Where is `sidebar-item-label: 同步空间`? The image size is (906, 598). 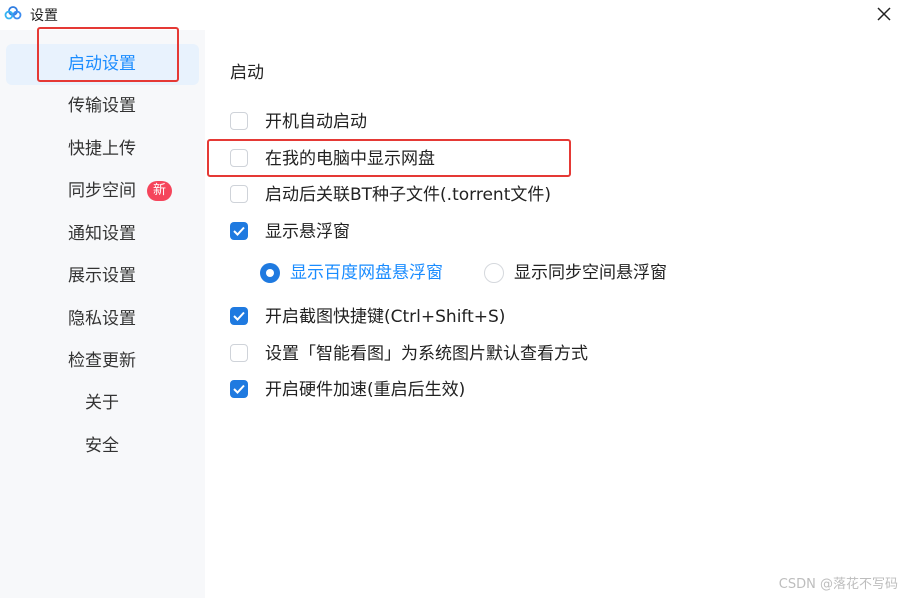 sidebar-item-label: 同步空间 is located at coordinates (102, 191).